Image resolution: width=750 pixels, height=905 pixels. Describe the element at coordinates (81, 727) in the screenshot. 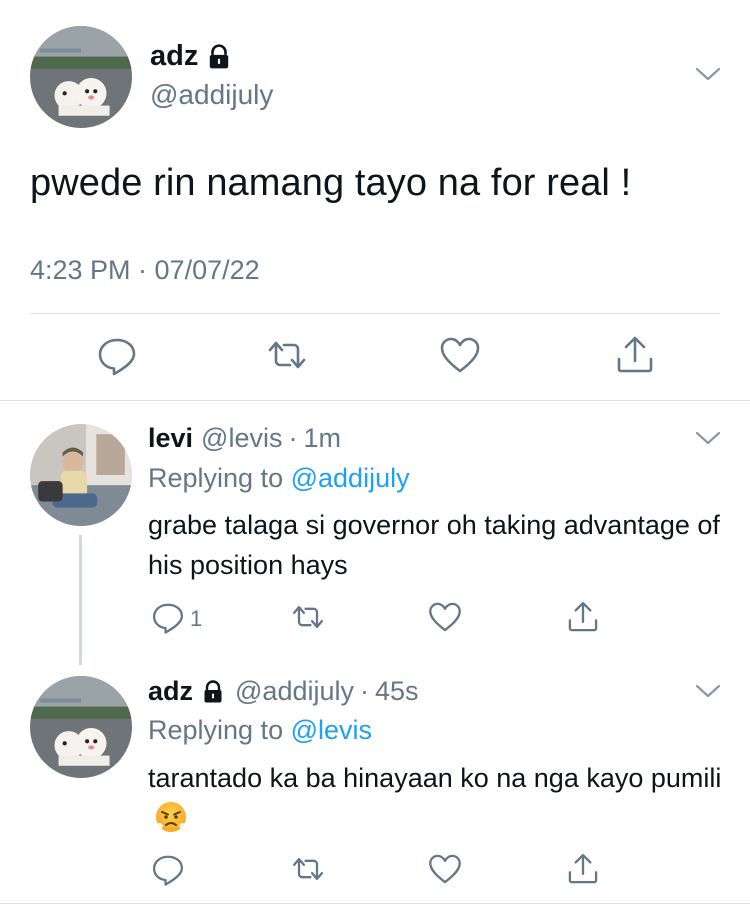

I see `reply-avatar-adz` at that location.